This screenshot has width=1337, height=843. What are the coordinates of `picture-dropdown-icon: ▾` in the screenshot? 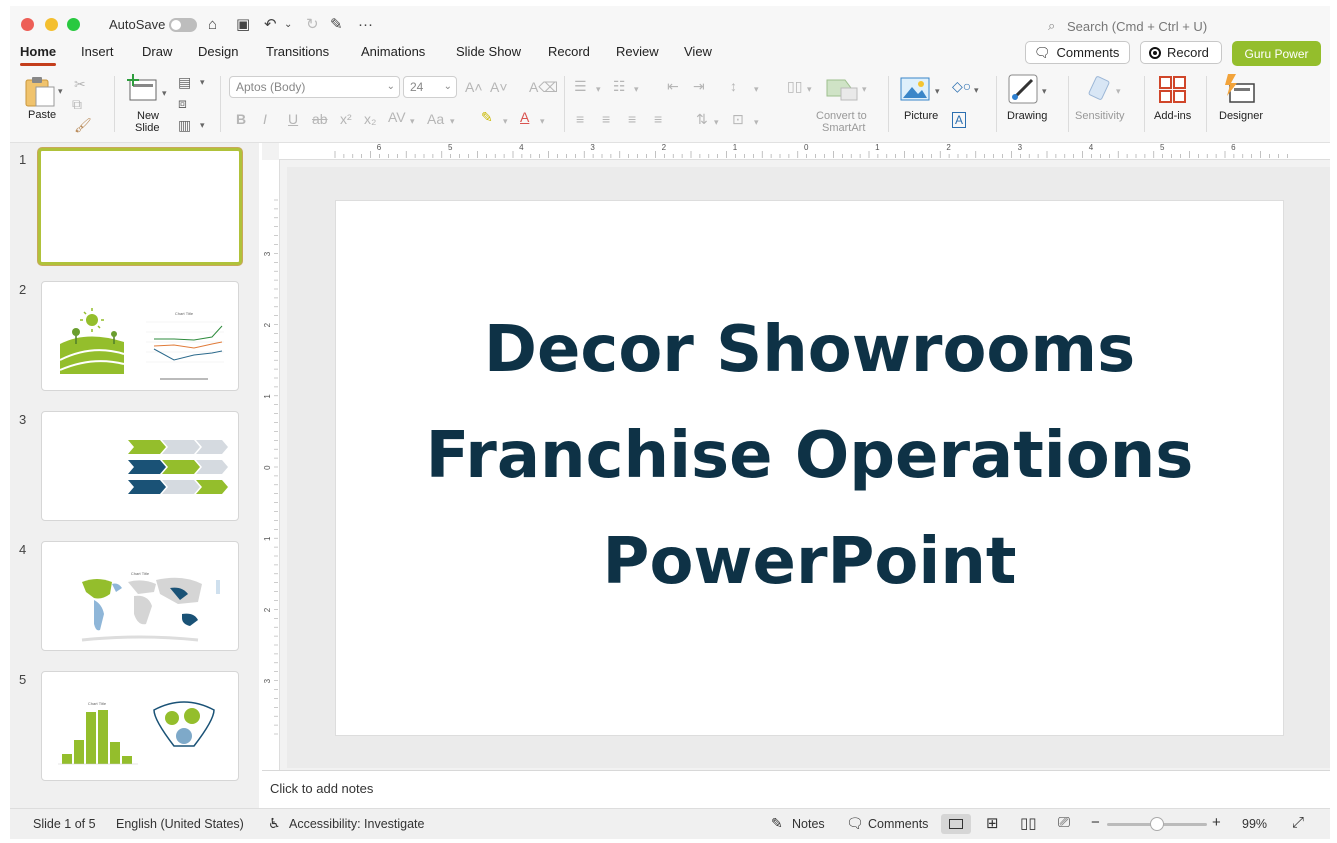 It's located at (937, 91).